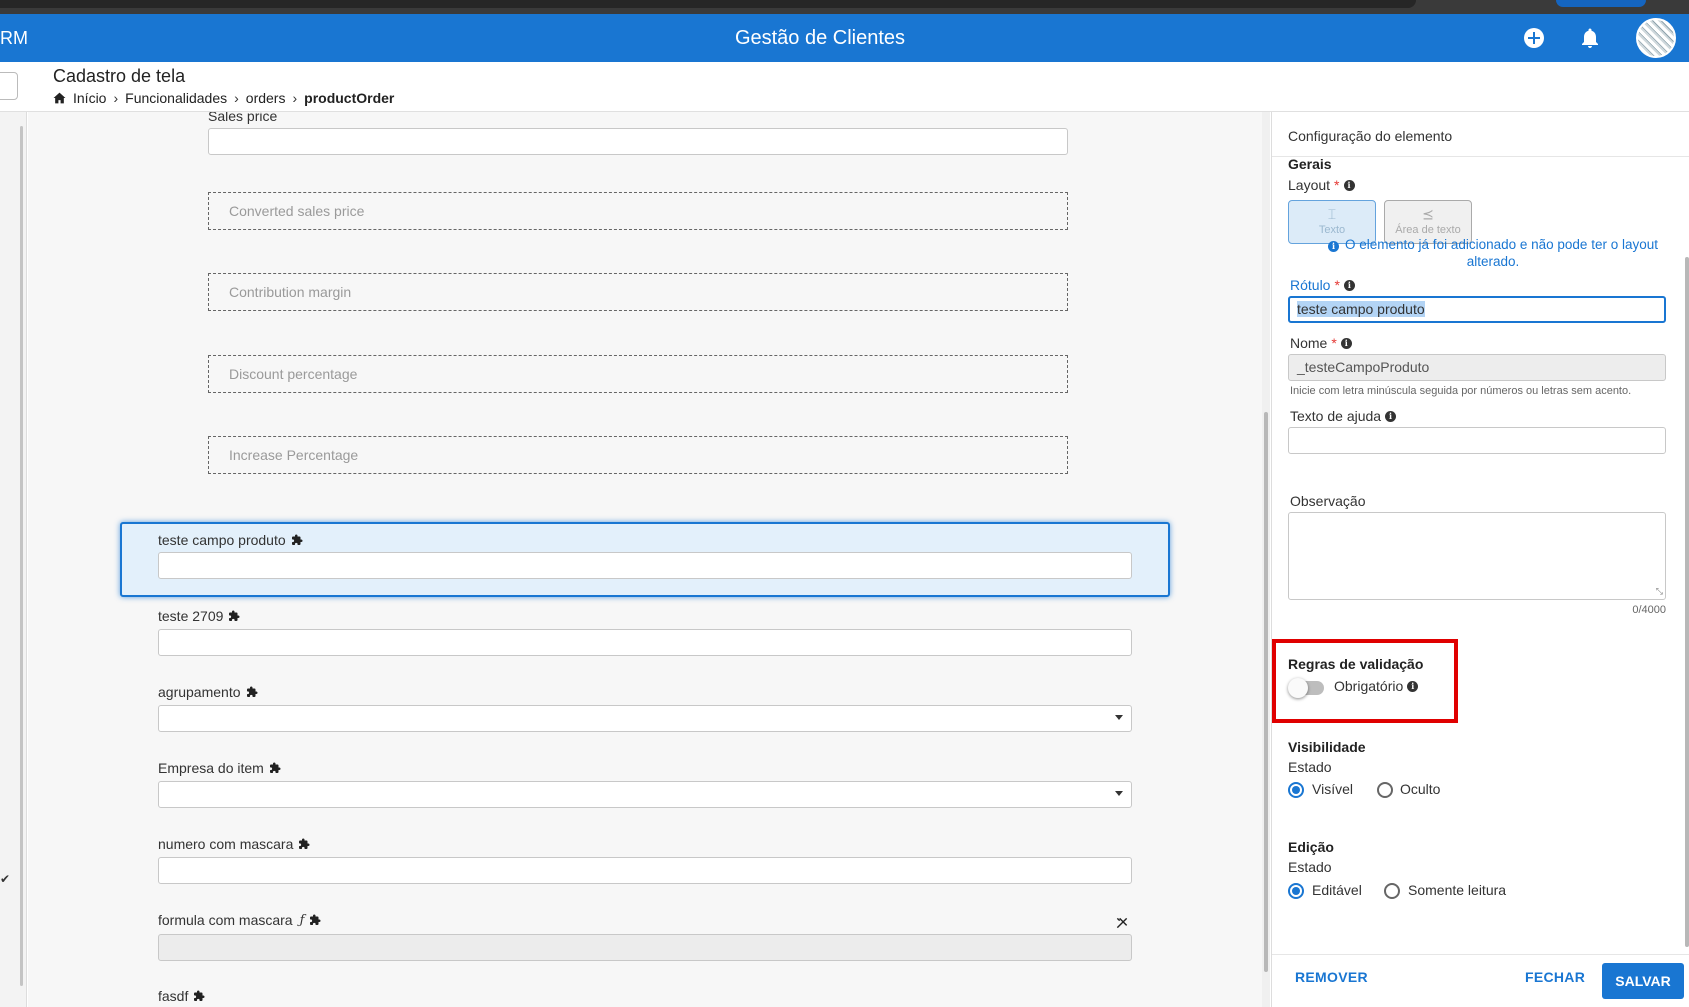 This screenshot has height=1007, width=1689. What do you see at coordinates (638, 141) in the screenshot?
I see `sales-price-input` at bounding box center [638, 141].